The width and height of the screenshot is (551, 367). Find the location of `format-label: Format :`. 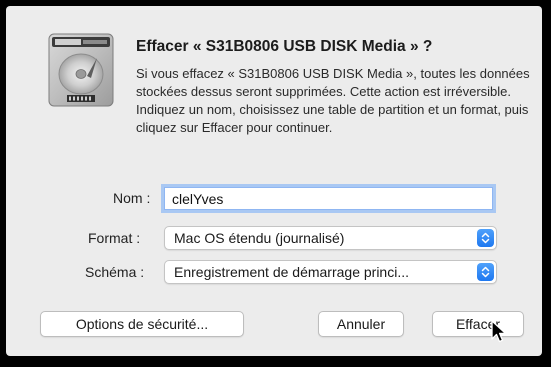

format-label: Format : is located at coordinates (114, 238).